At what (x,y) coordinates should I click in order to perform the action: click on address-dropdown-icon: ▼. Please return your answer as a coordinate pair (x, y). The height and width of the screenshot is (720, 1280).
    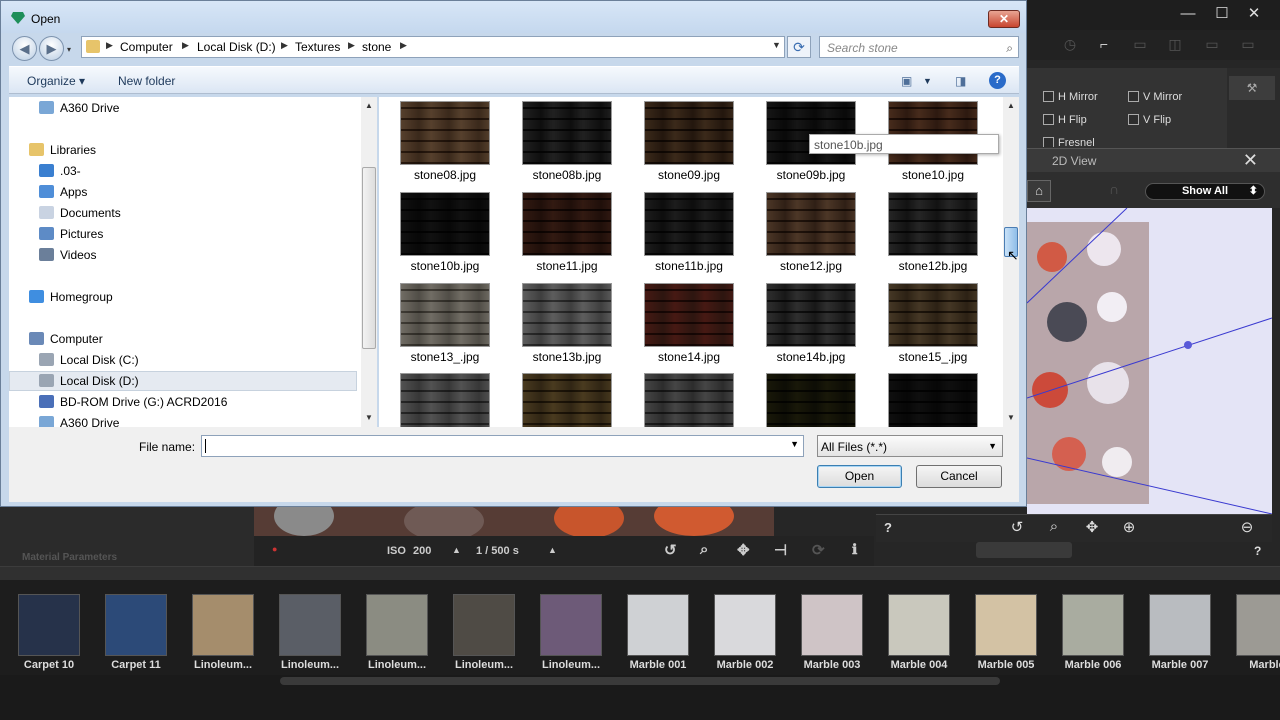
    Looking at the image, I should click on (776, 45).